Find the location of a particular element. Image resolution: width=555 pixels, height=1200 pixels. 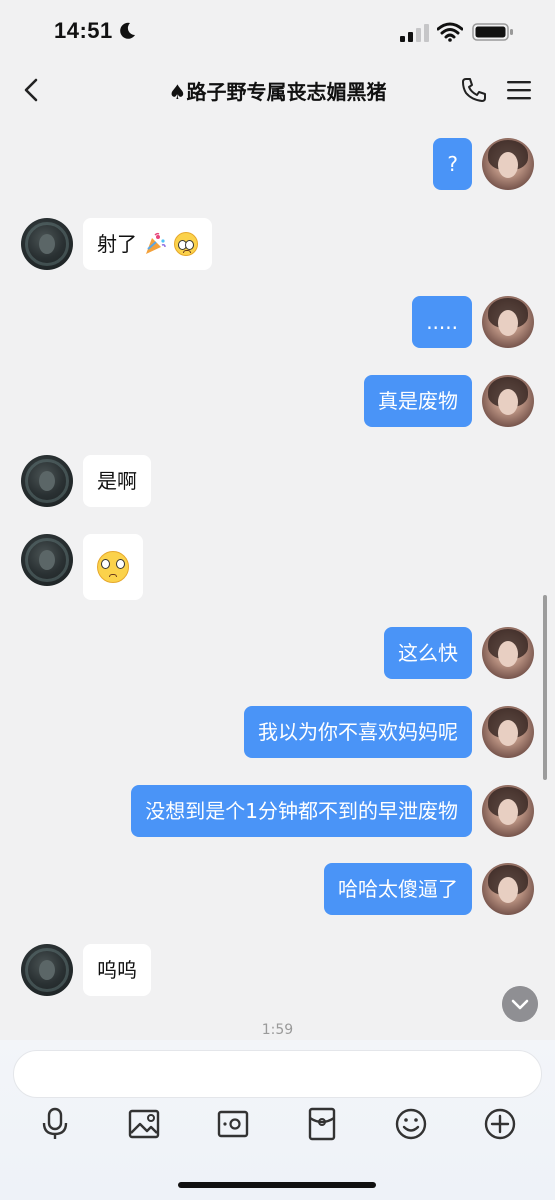

chat-header: ♠路子野专属丧志媚黑猪 is located at coordinates (277, 91).